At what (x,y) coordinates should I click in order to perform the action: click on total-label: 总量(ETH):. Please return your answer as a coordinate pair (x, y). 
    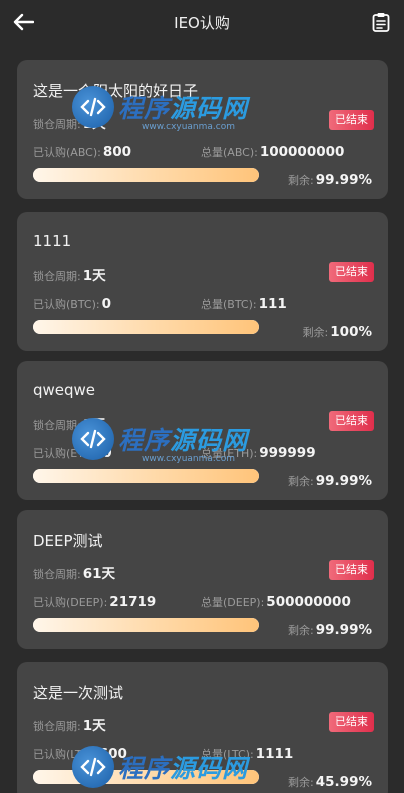
    Looking at the image, I should click on (229, 453).